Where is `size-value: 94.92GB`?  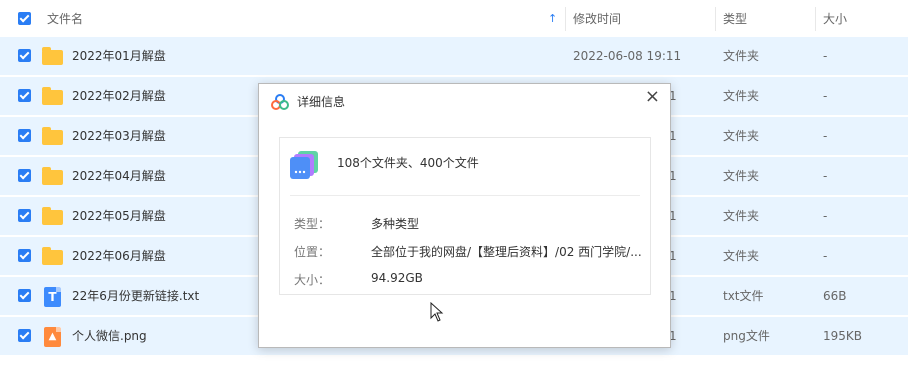 size-value: 94.92GB is located at coordinates (397, 278).